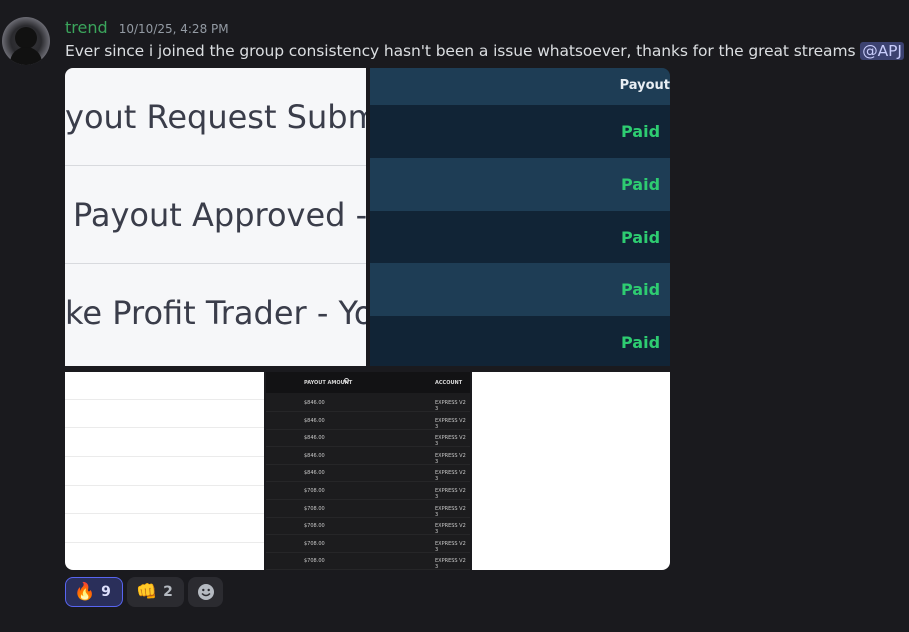 The height and width of the screenshot is (632, 909). I want to click on info-icon, so click(346, 380).